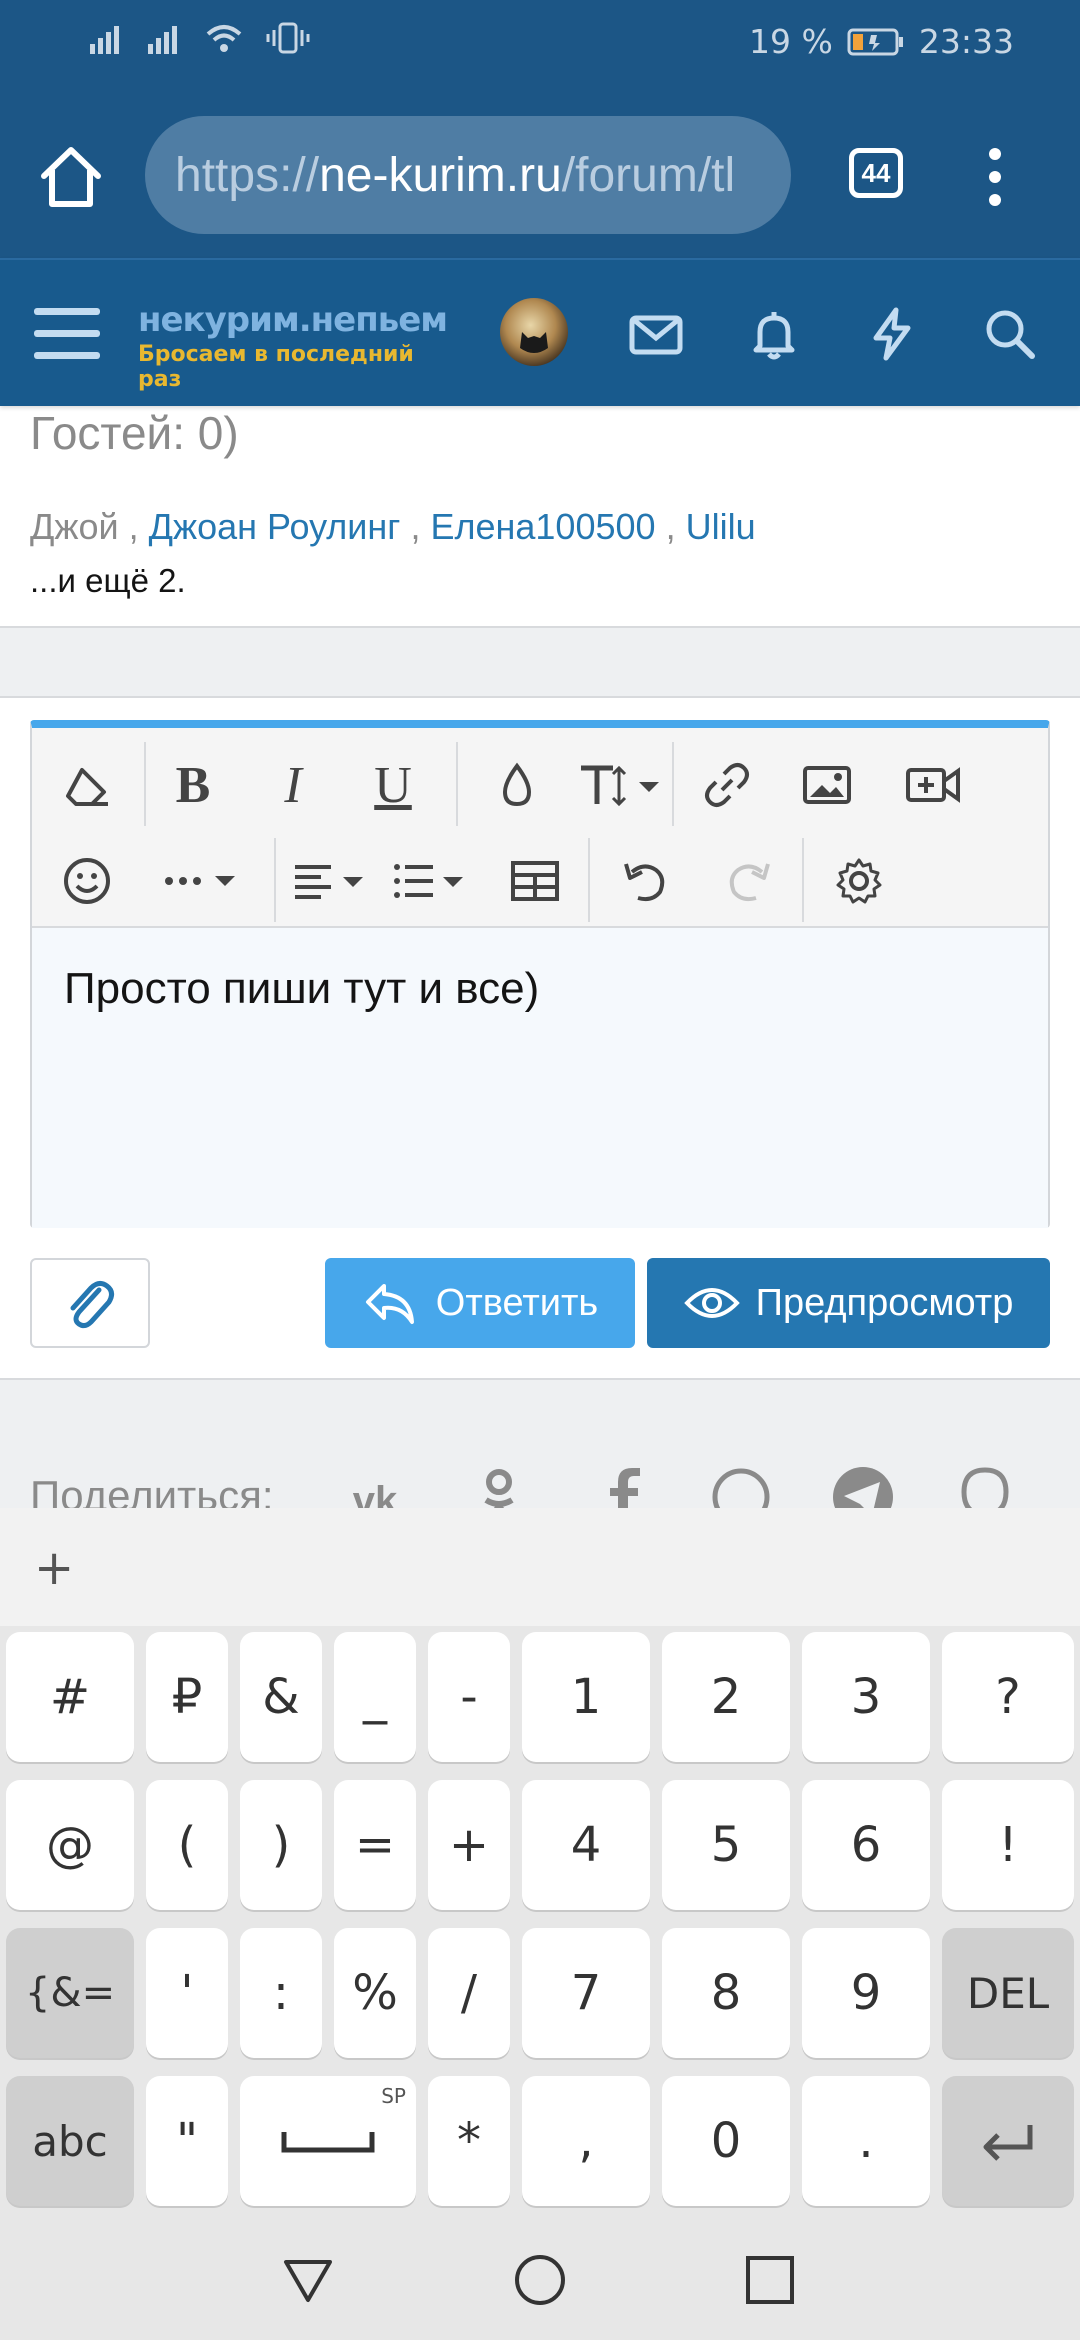  Describe the element at coordinates (645, 881) in the screenshot. I see `undo-button` at that location.